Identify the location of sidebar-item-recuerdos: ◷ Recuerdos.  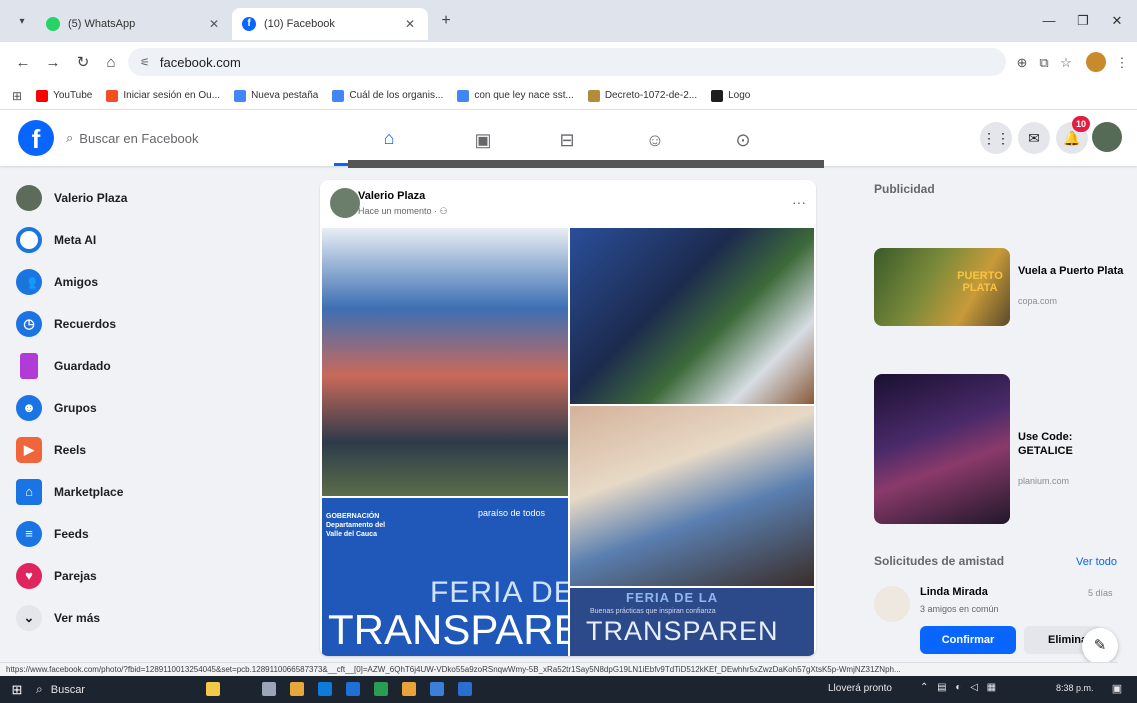
(66, 324).